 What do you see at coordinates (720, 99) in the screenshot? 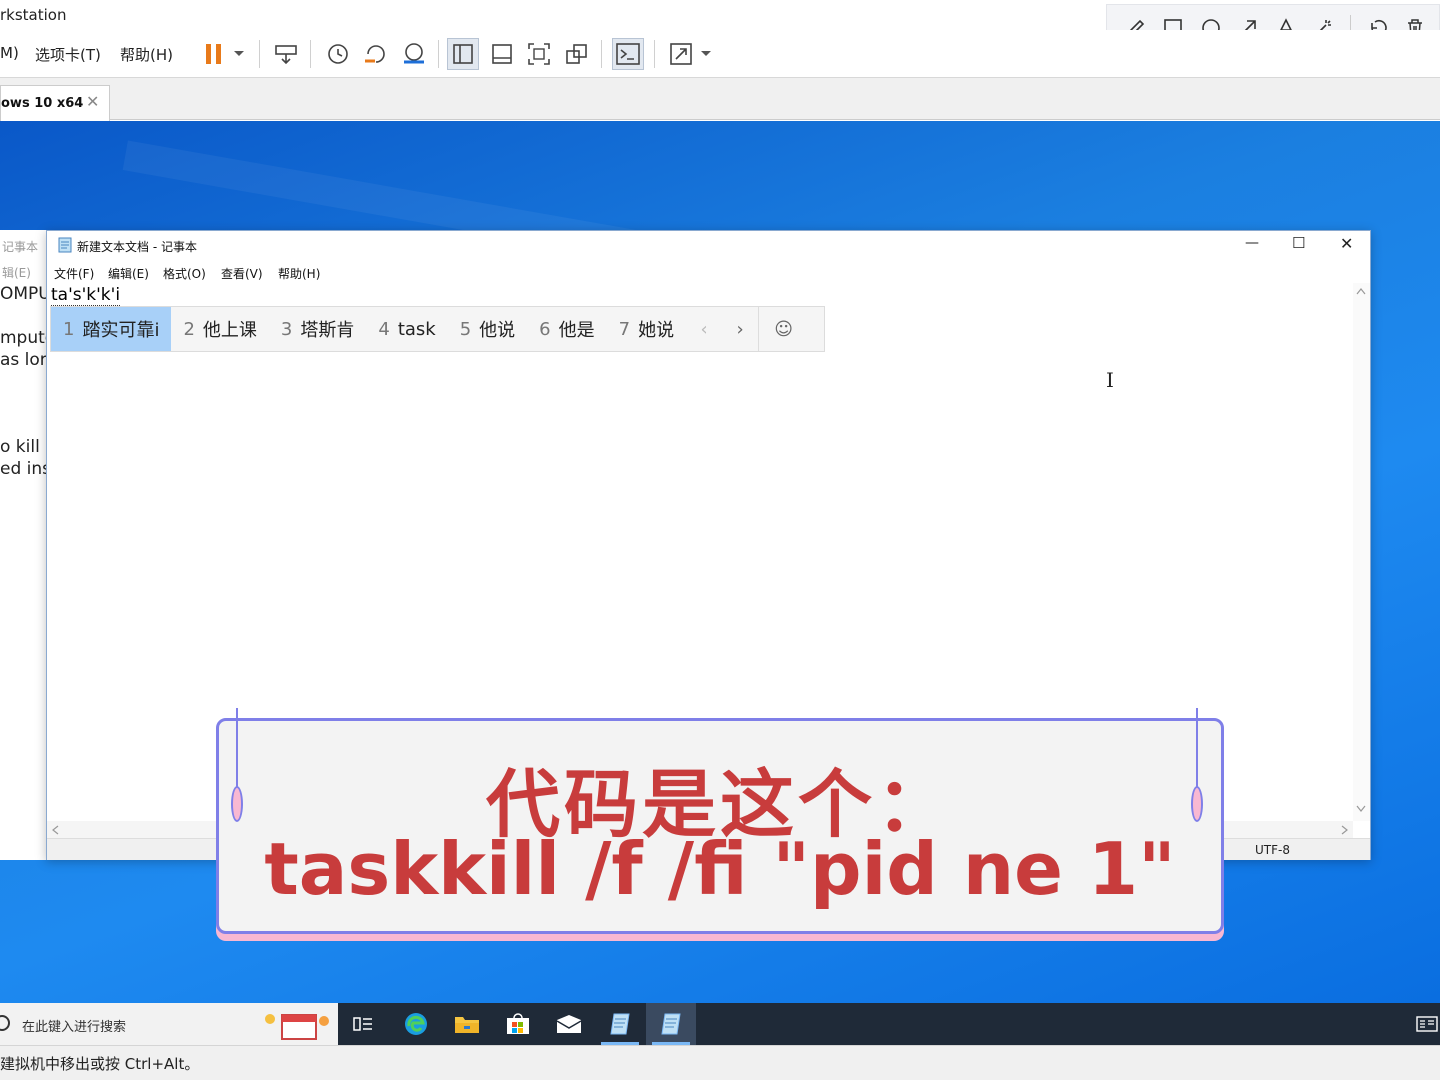
I see `vm-tab-bar` at bounding box center [720, 99].